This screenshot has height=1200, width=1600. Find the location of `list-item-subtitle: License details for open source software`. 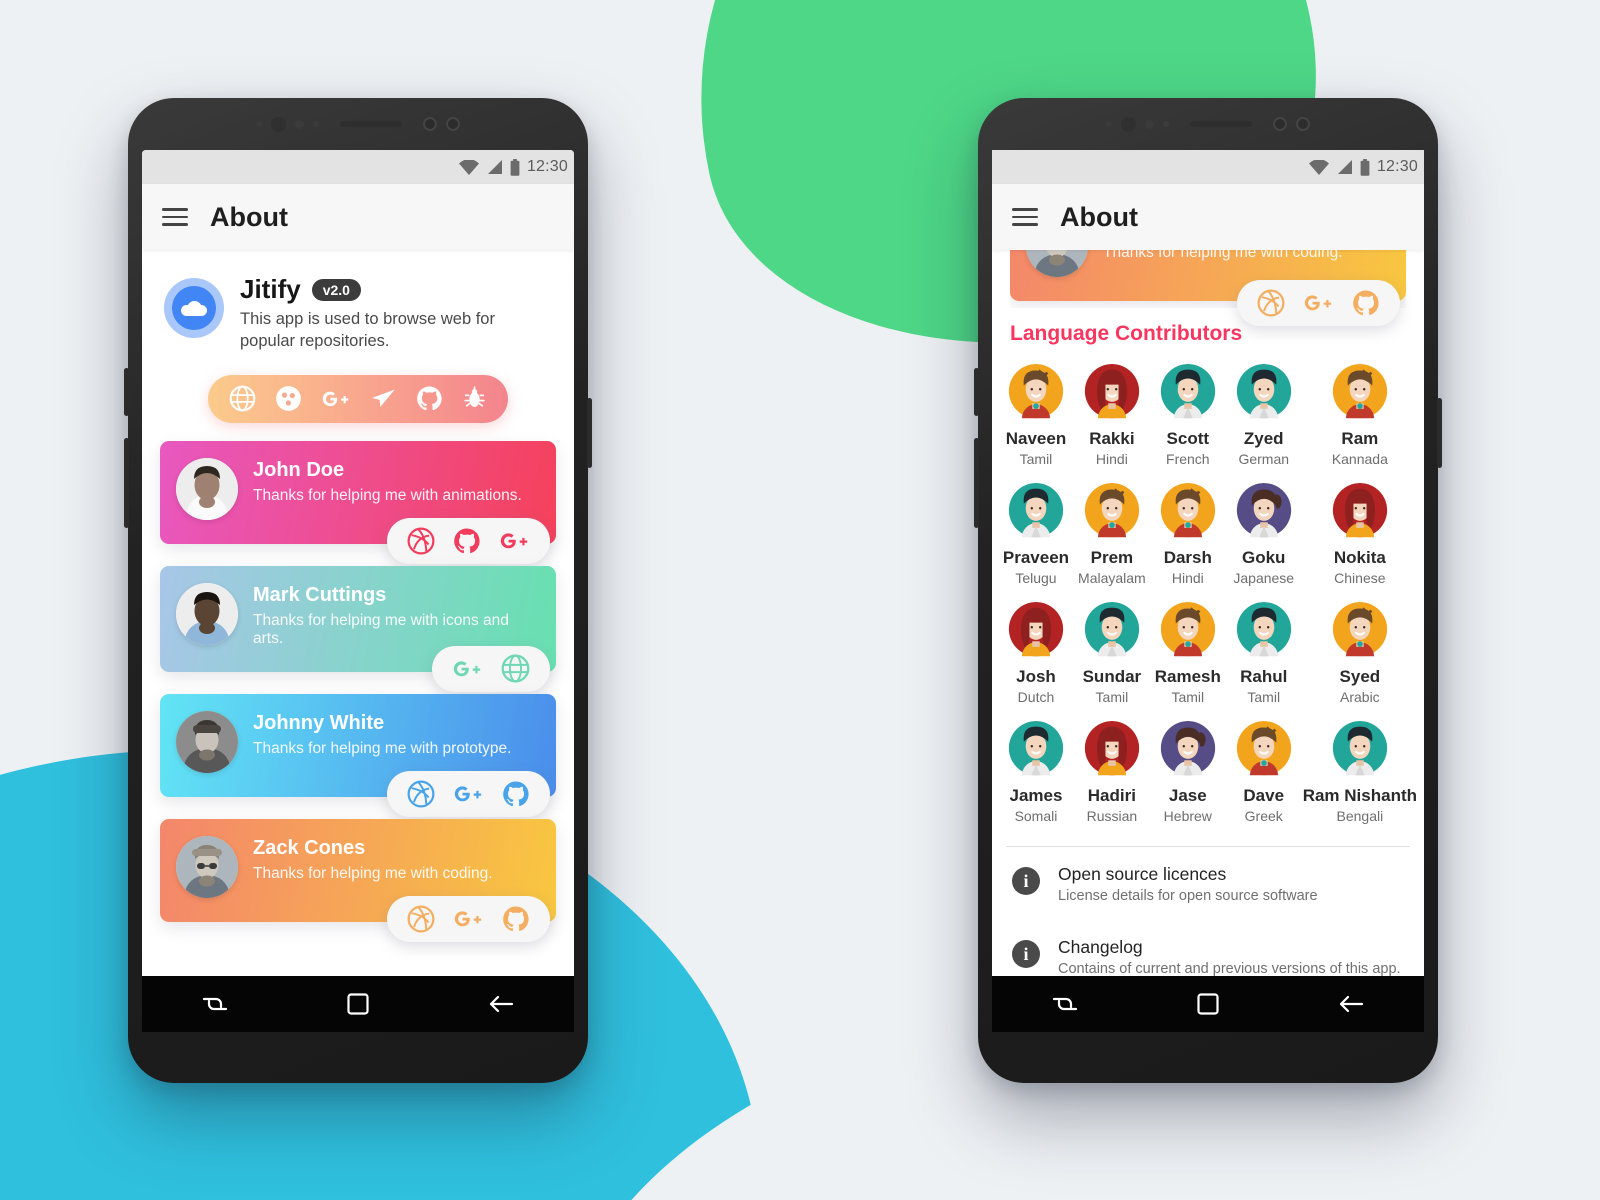

list-item-subtitle: License details for open source software is located at coordinates (1188, 896).